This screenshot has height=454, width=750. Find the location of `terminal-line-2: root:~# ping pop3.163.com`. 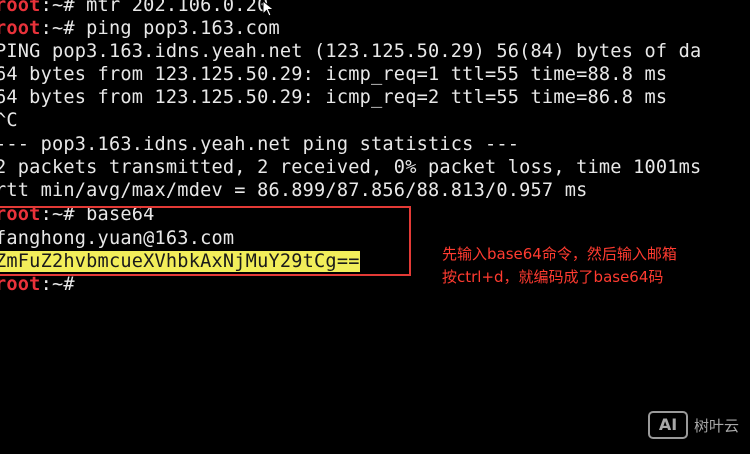

terminal-line-2: root:~# ping pop3.163.com is located at coordinates (140, 28).